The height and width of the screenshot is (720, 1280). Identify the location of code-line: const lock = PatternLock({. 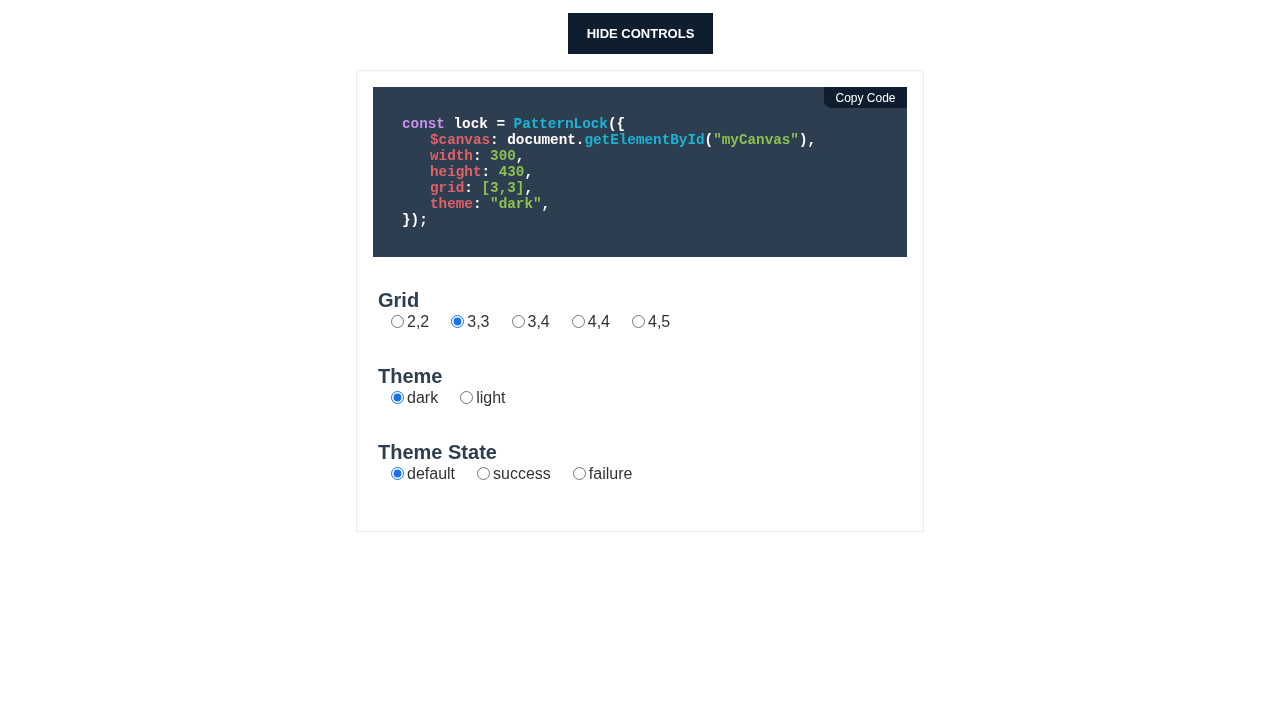
(514, 124).